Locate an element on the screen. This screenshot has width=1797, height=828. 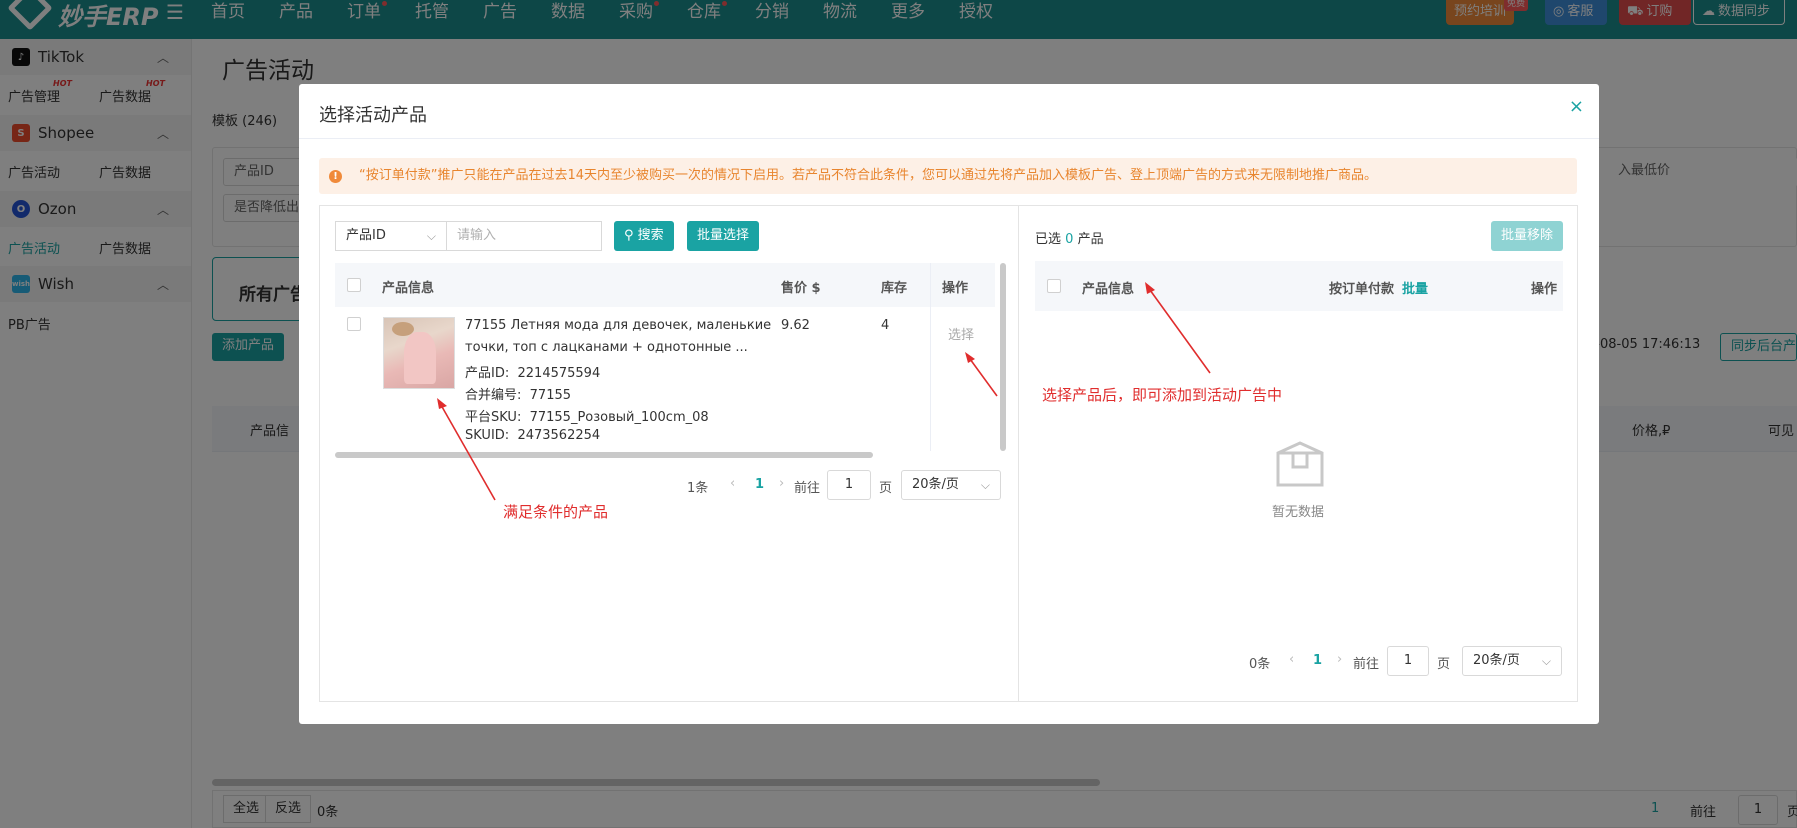
arrow-to-select is located at coordinates (983, 377).